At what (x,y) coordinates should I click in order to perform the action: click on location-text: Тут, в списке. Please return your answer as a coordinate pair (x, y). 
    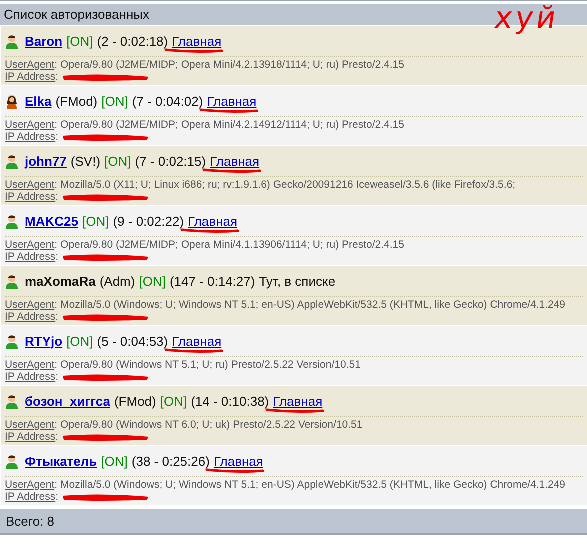
    Looking at the image, I should click on (297, 281).